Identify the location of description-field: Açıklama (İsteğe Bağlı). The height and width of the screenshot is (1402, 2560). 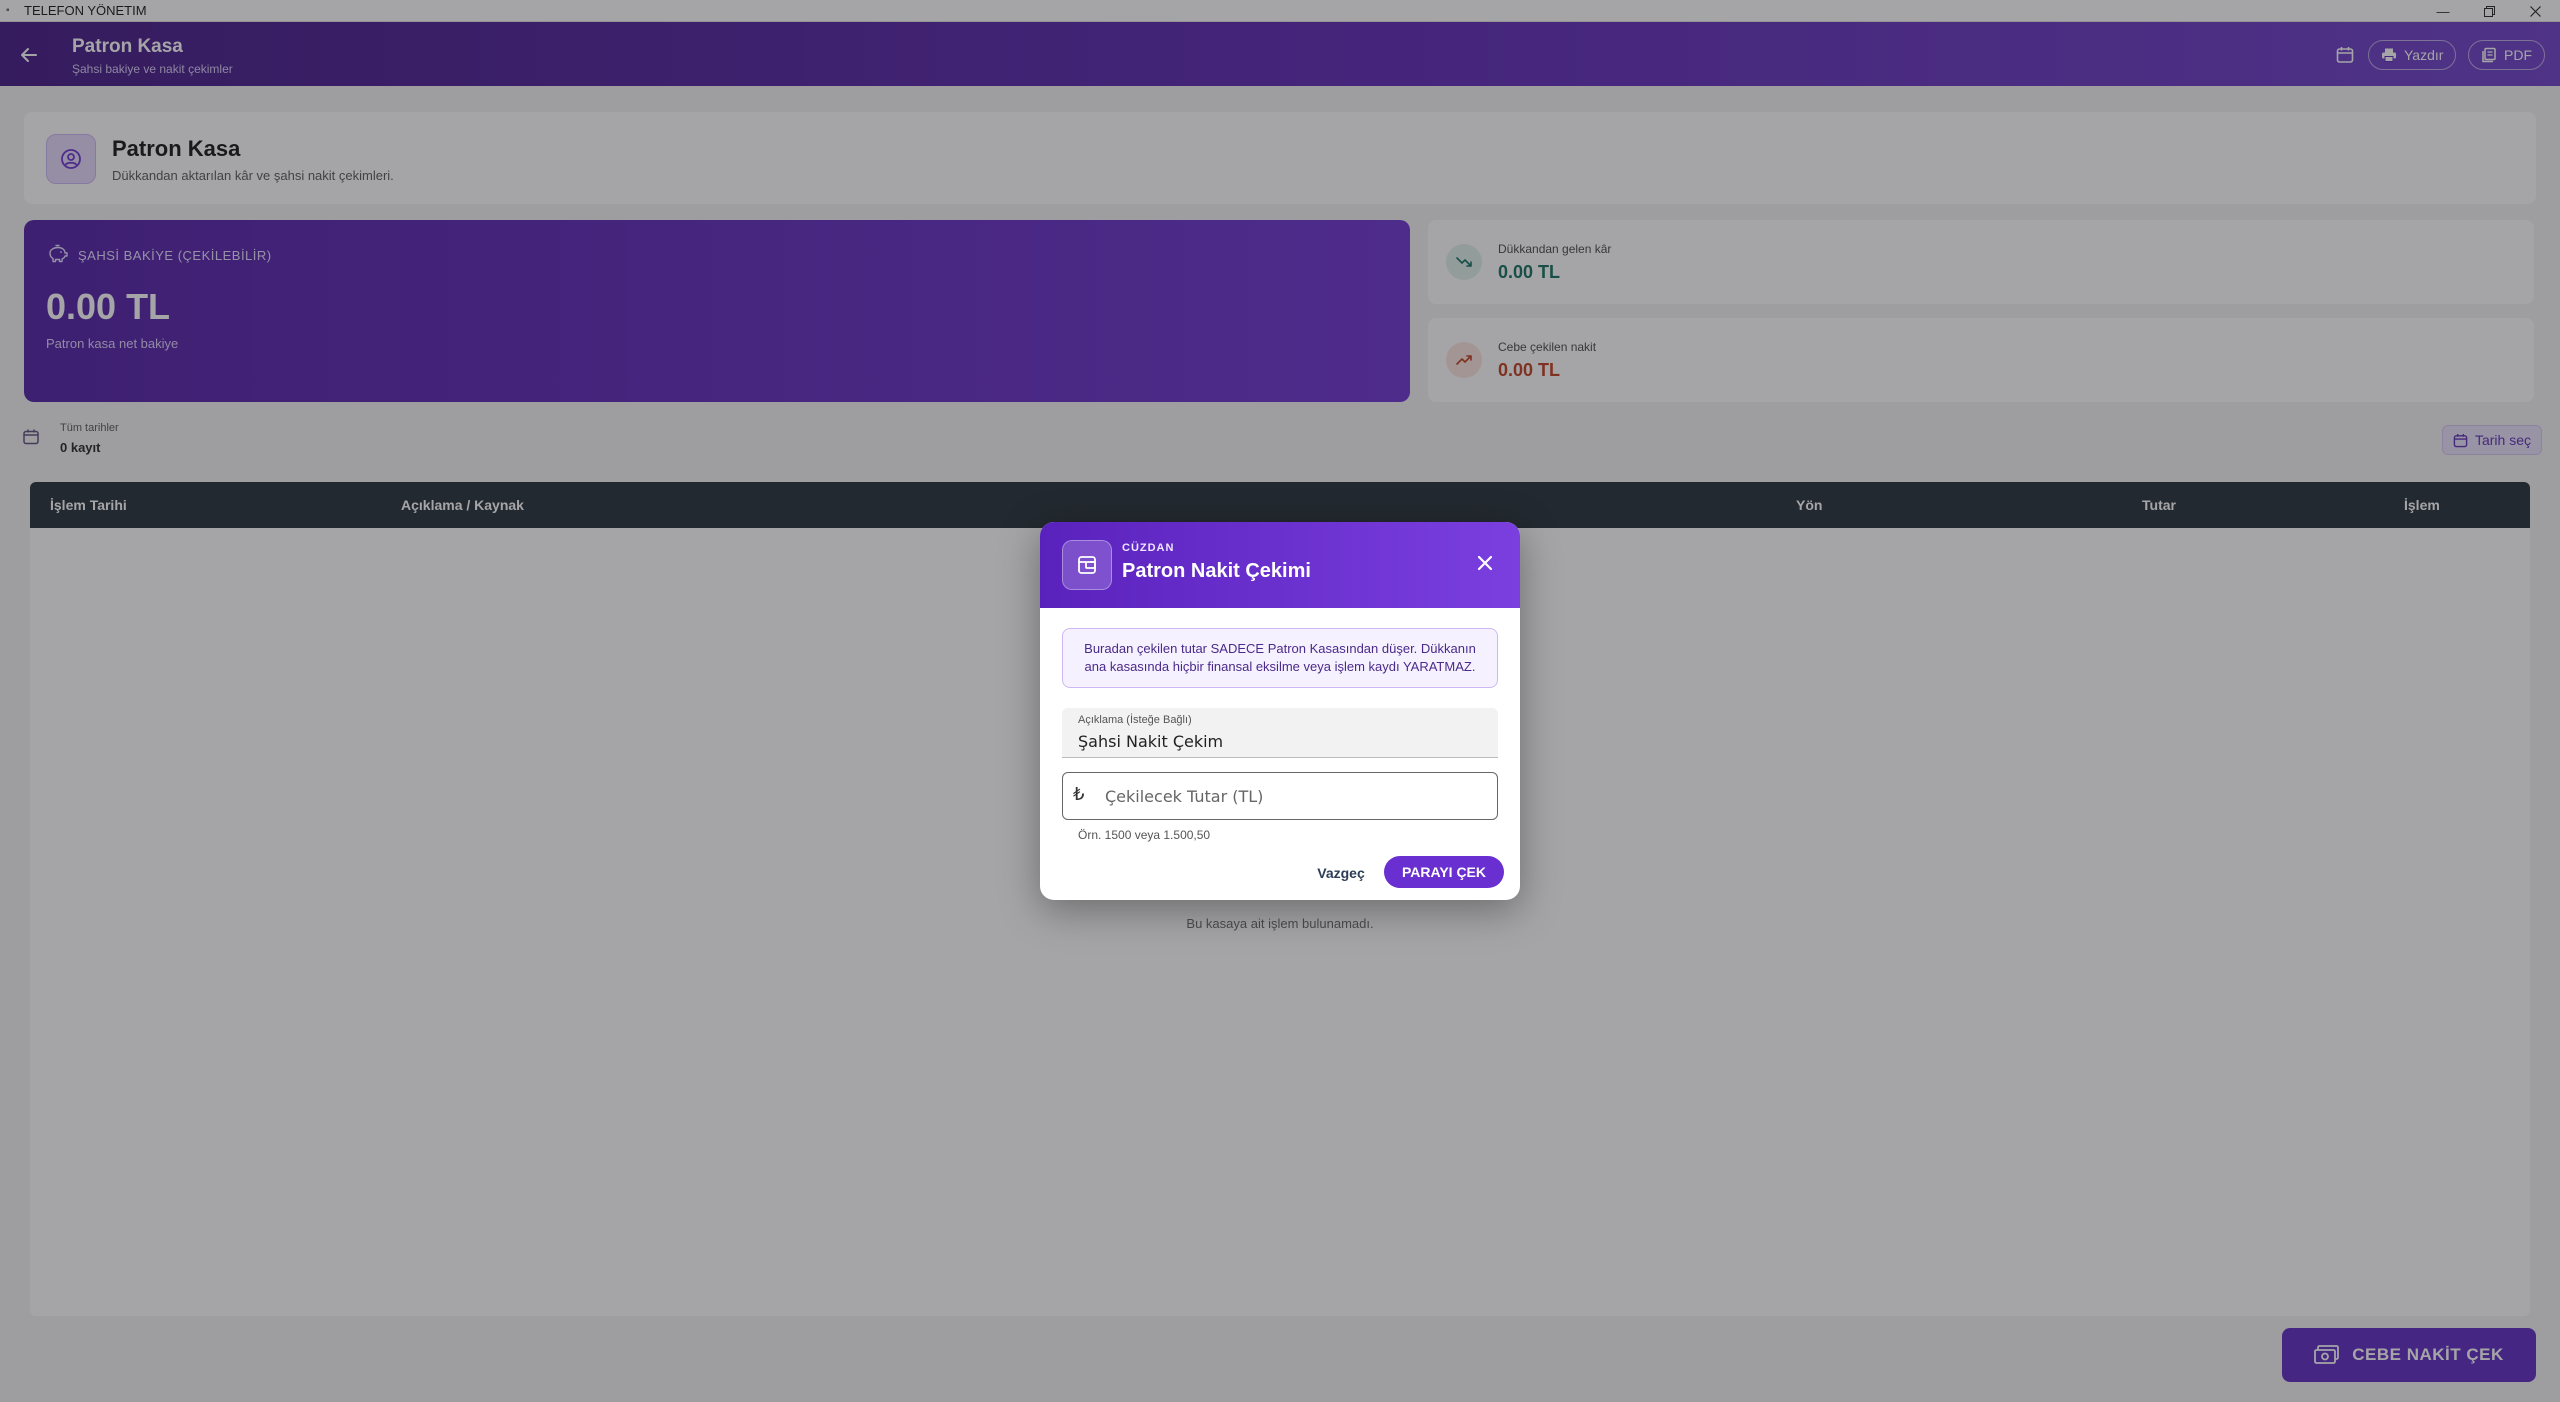
(1280, 733).